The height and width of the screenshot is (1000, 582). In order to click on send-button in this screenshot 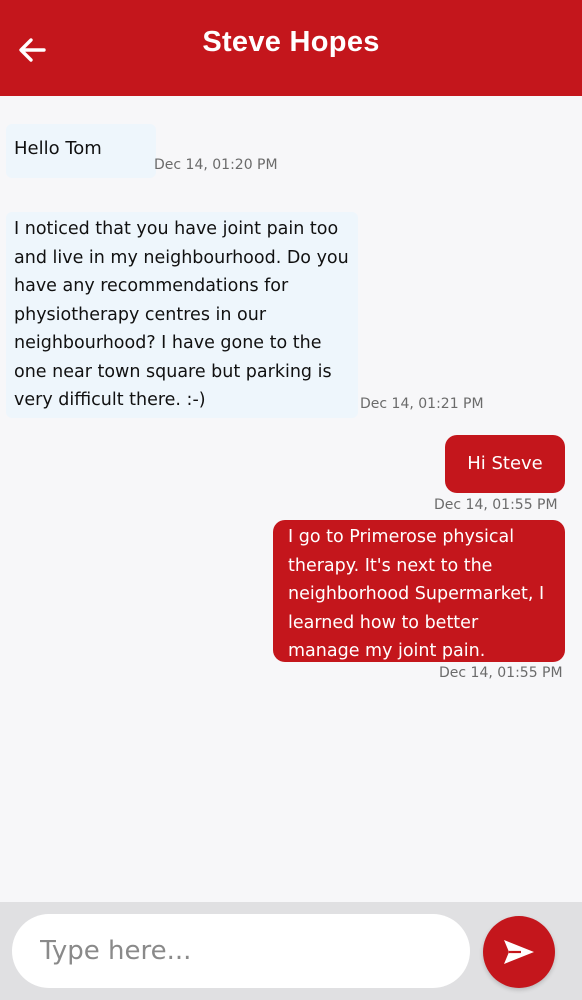, I will do `click(519, 952)`.